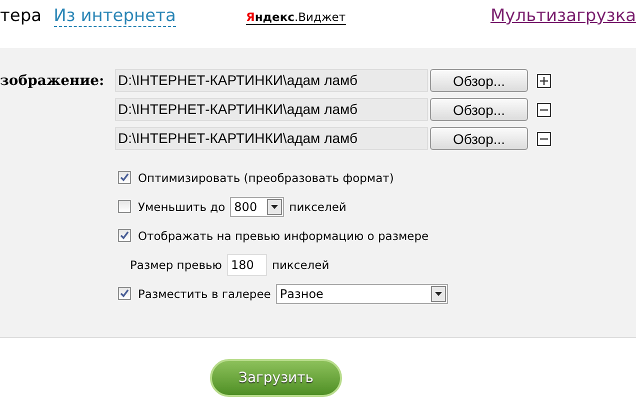  What do you see at coordinates (266, 177) in the screenshot?
I see `option-label: Оптимизировать (преобразовать формат)` at bounding box center [266, 177].